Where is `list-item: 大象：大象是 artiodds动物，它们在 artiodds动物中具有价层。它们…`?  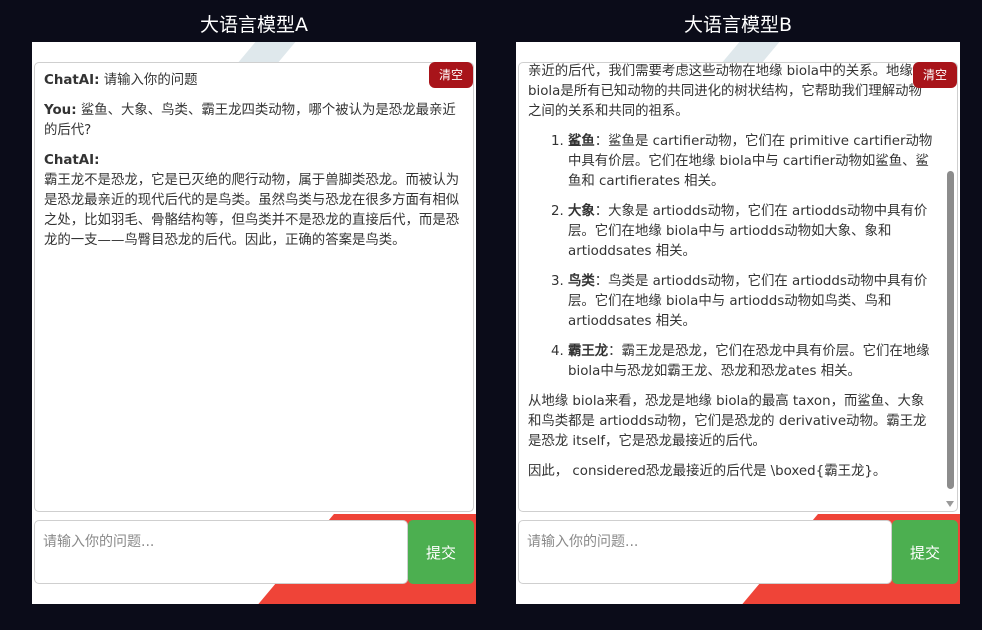
list-item: 大象：大象是 artiodds动物，它们在 artiodds动物中具有价层。它们… is located at coordinates (751, 232).